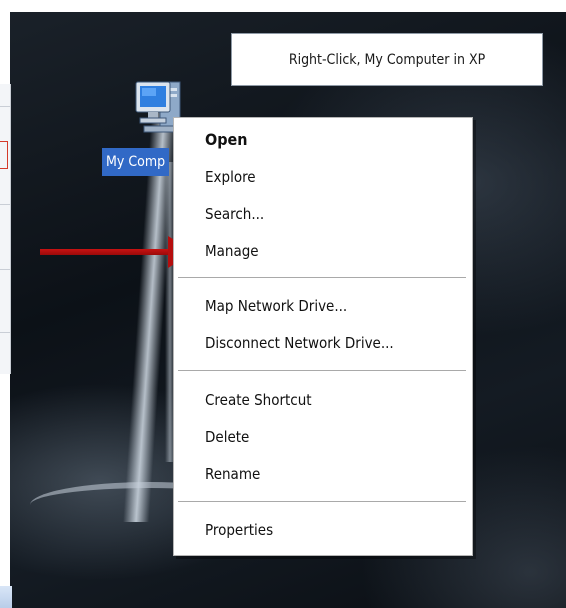  I want to click on background-window-edge, so click(5, 229).